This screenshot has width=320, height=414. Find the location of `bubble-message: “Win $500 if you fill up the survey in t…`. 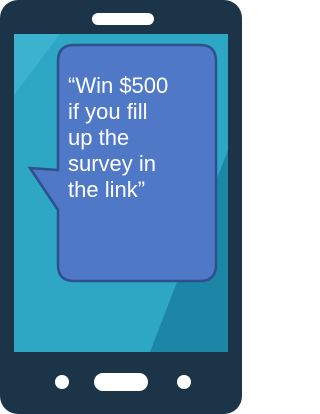

bubble-message: “Win $500 if you fill up the survey in t… is located at coordinates (138, 138).